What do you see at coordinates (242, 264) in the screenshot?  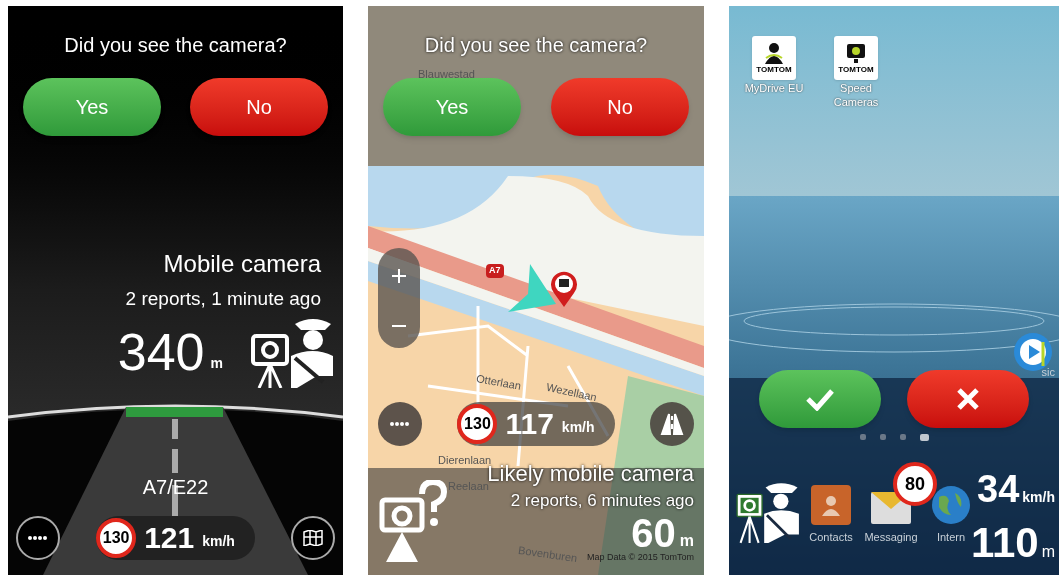 I see `alert-title: Mobile camera` at bounding box center [242, 264].